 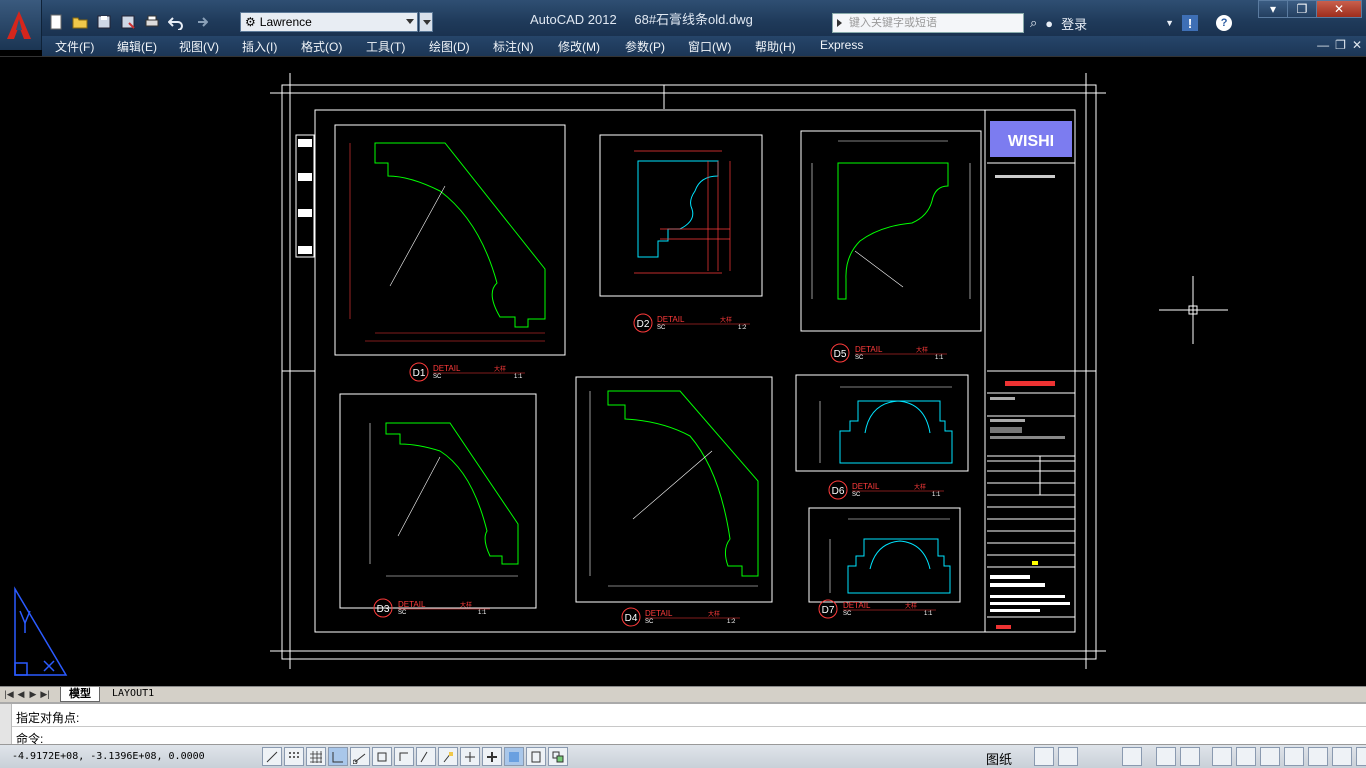 I want to click on window-title: AutoCAD 2012 68#石膏线条old.dwg, so click(x=641, y=18).